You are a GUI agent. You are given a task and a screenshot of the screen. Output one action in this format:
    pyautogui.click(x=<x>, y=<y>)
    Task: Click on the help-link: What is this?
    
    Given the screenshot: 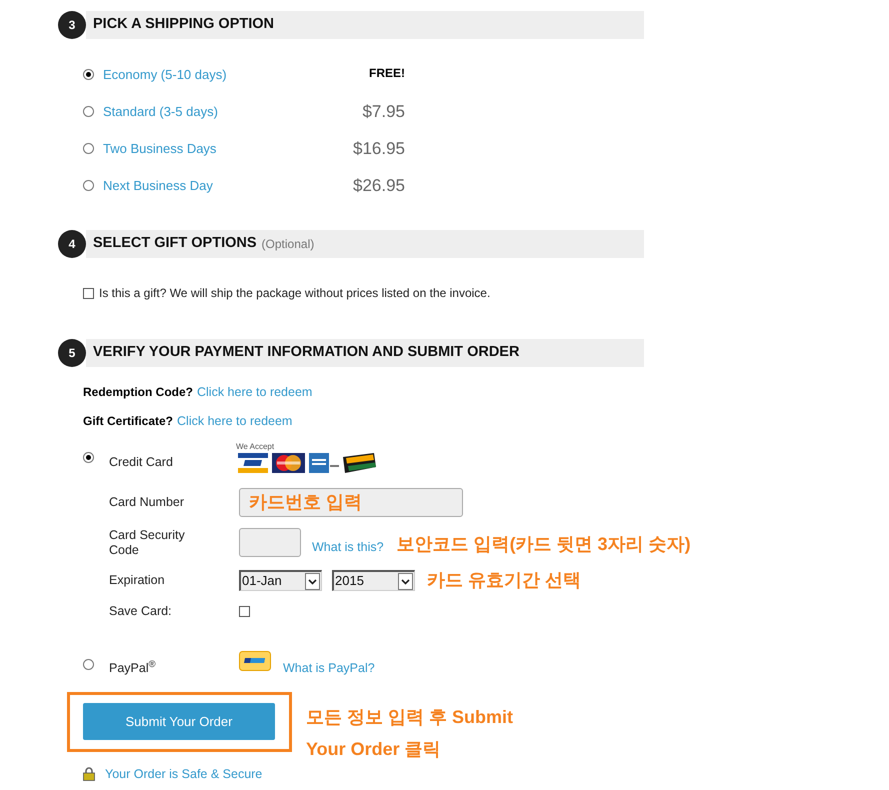 What is the action you would take?
    pyautogui.click(x=348, y=547)
    